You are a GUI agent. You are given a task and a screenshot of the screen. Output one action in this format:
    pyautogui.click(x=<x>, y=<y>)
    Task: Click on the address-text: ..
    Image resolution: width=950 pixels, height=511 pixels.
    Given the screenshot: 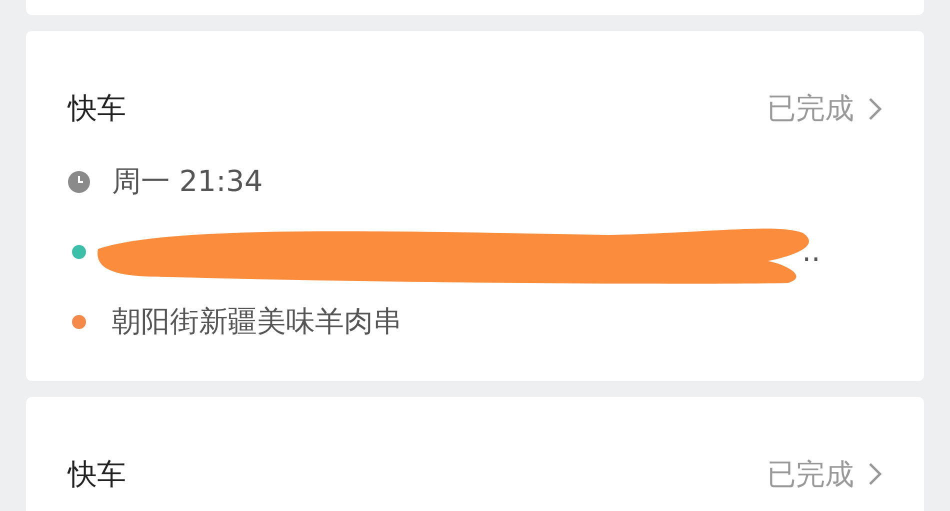 What is the action you would take?
    pyautogui.click(x=811, y=251)
    